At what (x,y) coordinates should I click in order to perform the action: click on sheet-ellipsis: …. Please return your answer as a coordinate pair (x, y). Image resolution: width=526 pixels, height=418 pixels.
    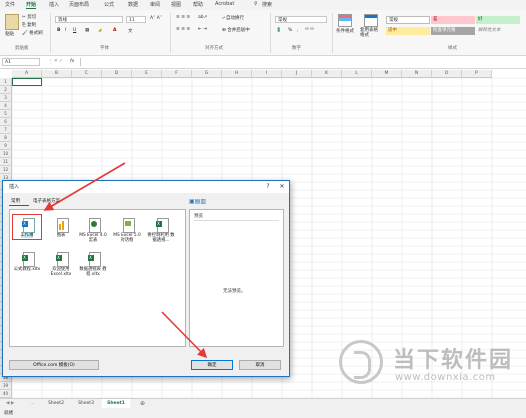
    Looking at the image, I should click on (32, 403).